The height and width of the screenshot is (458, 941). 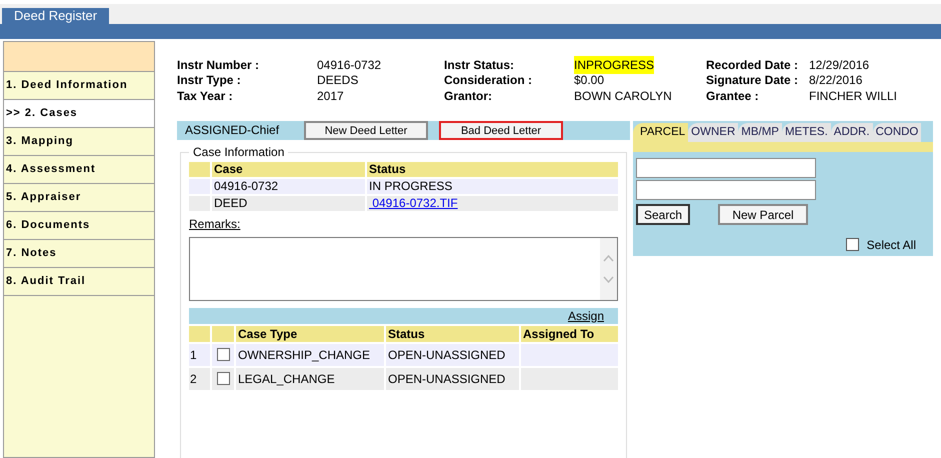 I want to click on remarks-field, so click(x=403, y=268).